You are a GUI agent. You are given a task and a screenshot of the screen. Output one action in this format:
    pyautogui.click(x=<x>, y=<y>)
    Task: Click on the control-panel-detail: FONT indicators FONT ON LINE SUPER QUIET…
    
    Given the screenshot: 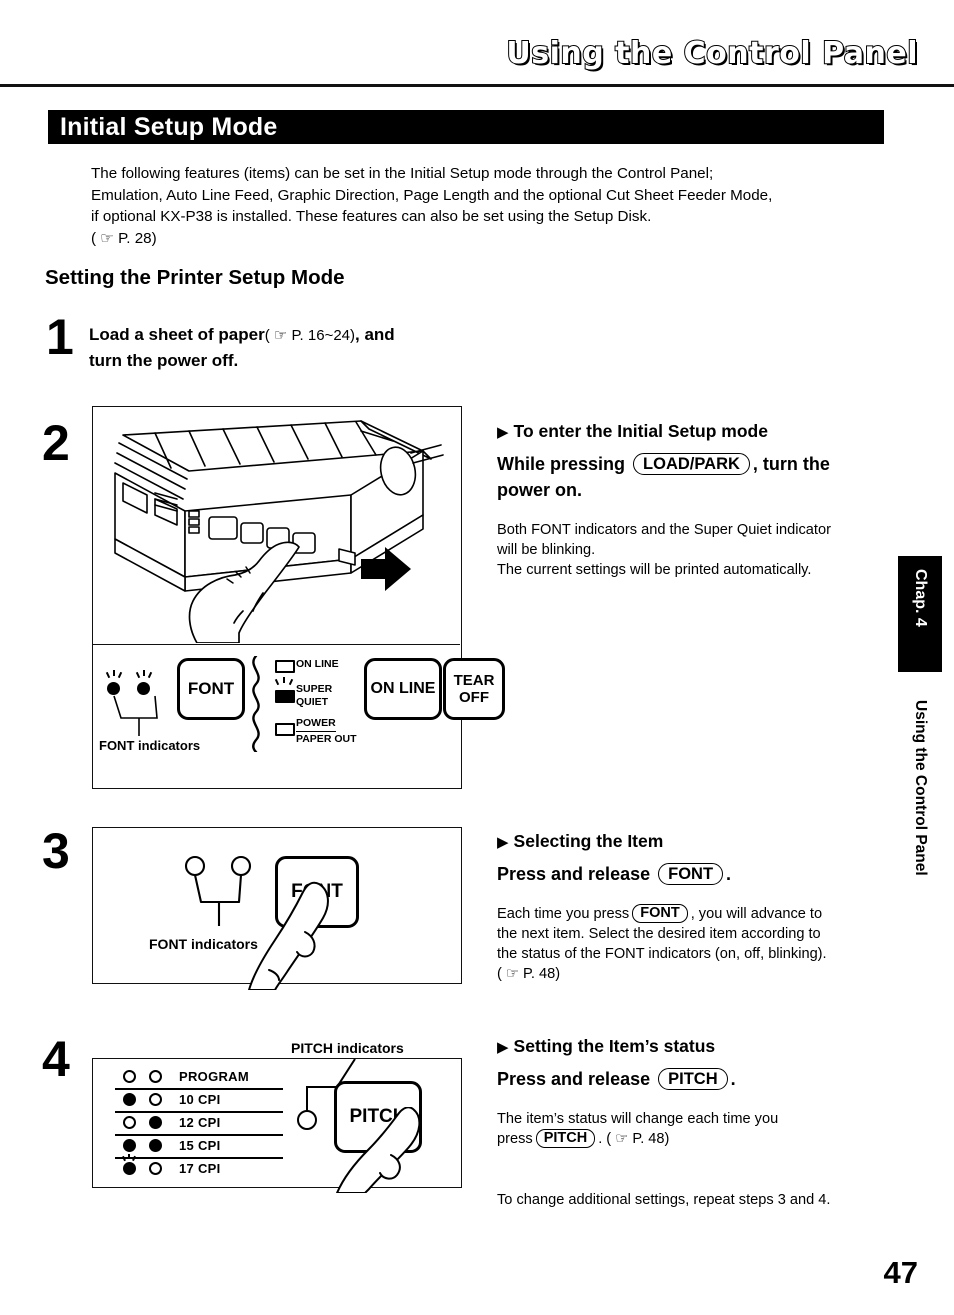 What is the action you would take?
    pyautogui.click(x=299, y=717)
    